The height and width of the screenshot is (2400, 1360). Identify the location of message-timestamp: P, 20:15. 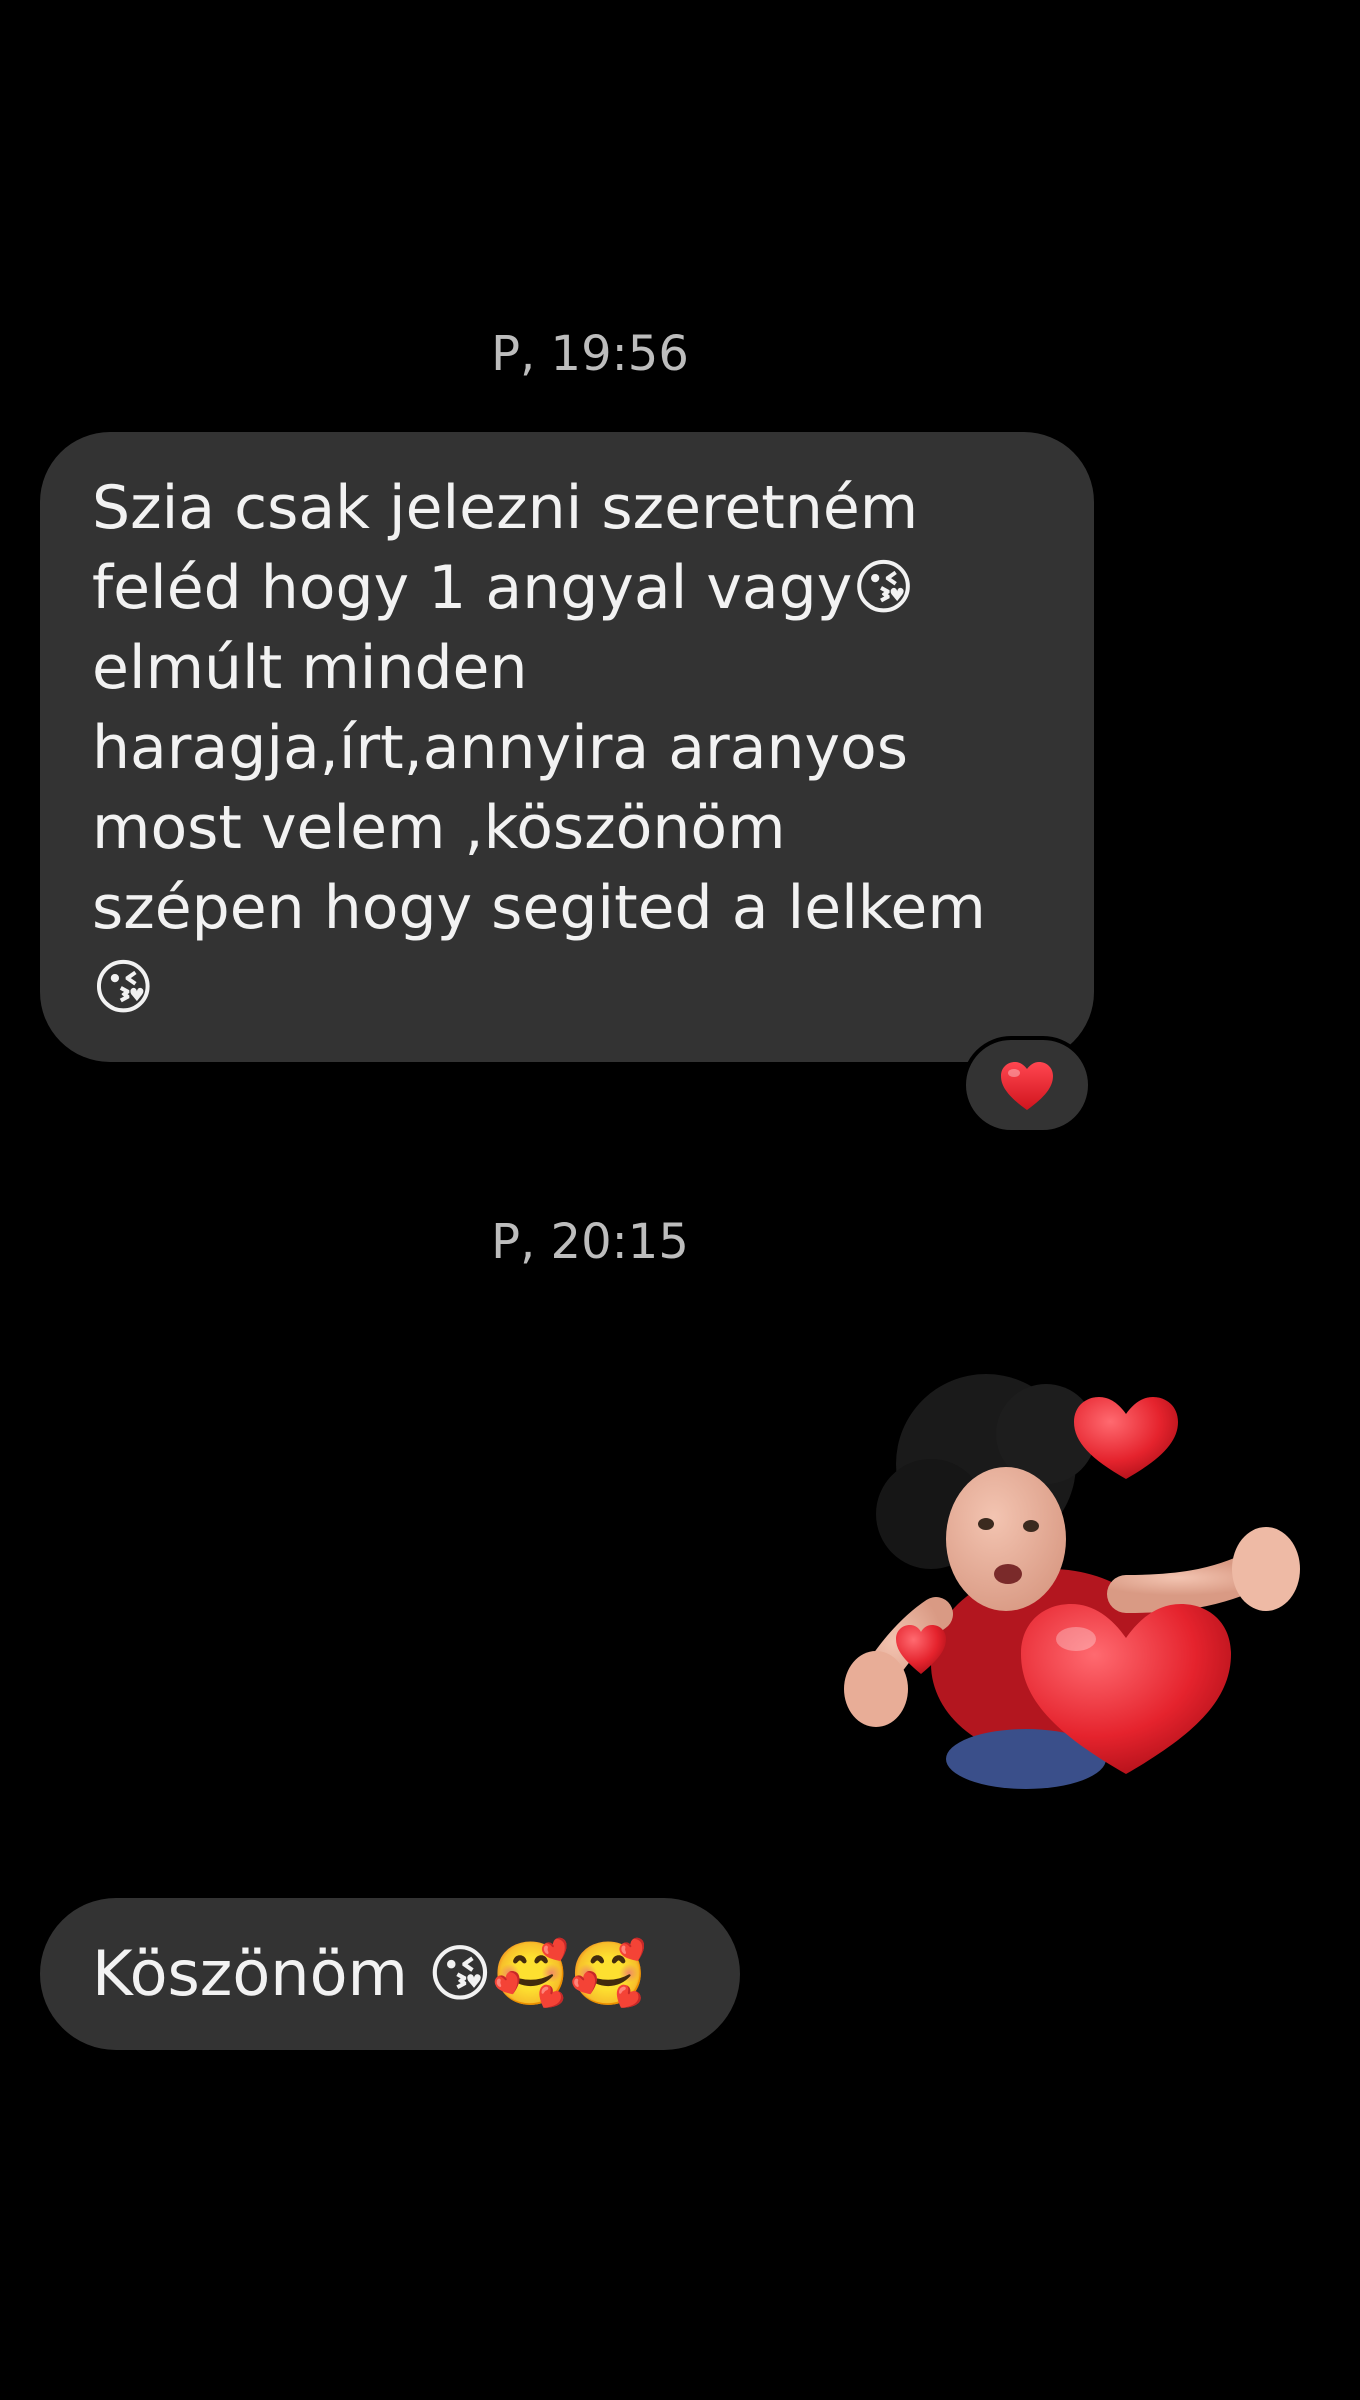
(590, 1242).